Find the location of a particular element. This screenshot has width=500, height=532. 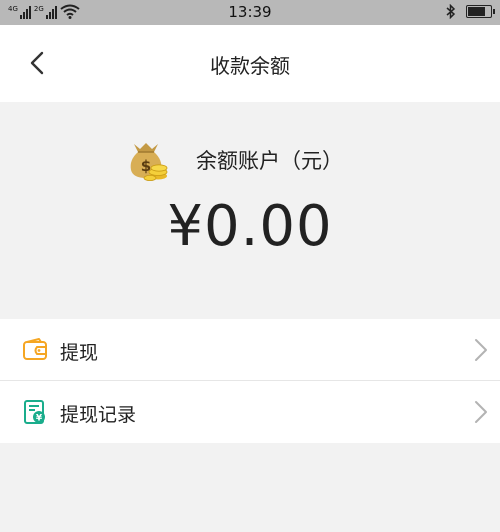

wallet-icon is located at coordinates (35, 349).